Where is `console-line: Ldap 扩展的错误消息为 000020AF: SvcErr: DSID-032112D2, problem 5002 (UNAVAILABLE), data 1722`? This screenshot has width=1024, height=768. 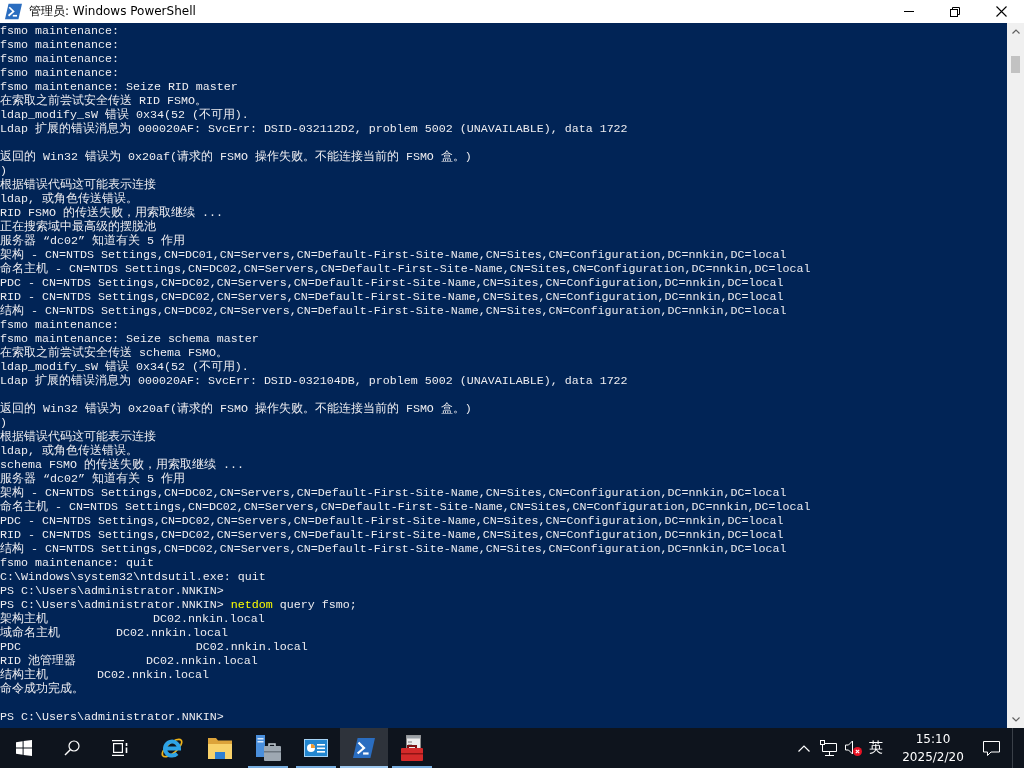
console-line: Ldap 扩展的错误消息为 000020AF: SvcErr: DSID-032112D2, problem 5002 (UNAVAILABLE), data 1722 is located at coordinates (314, 129).